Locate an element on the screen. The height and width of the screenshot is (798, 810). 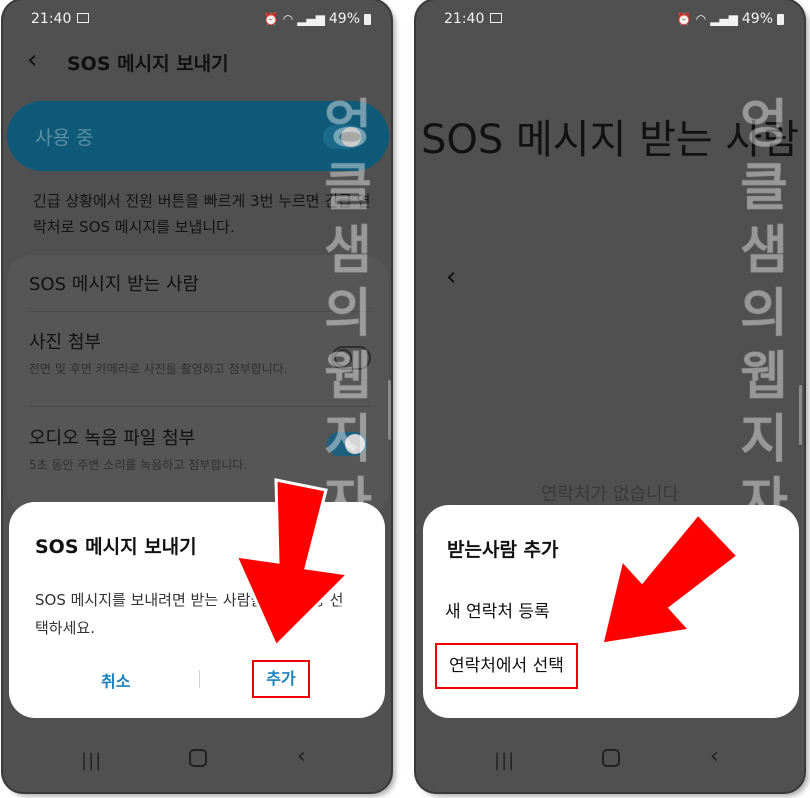
page-title: SOS 메시지 보내기 is located at coordinates (148, 64).